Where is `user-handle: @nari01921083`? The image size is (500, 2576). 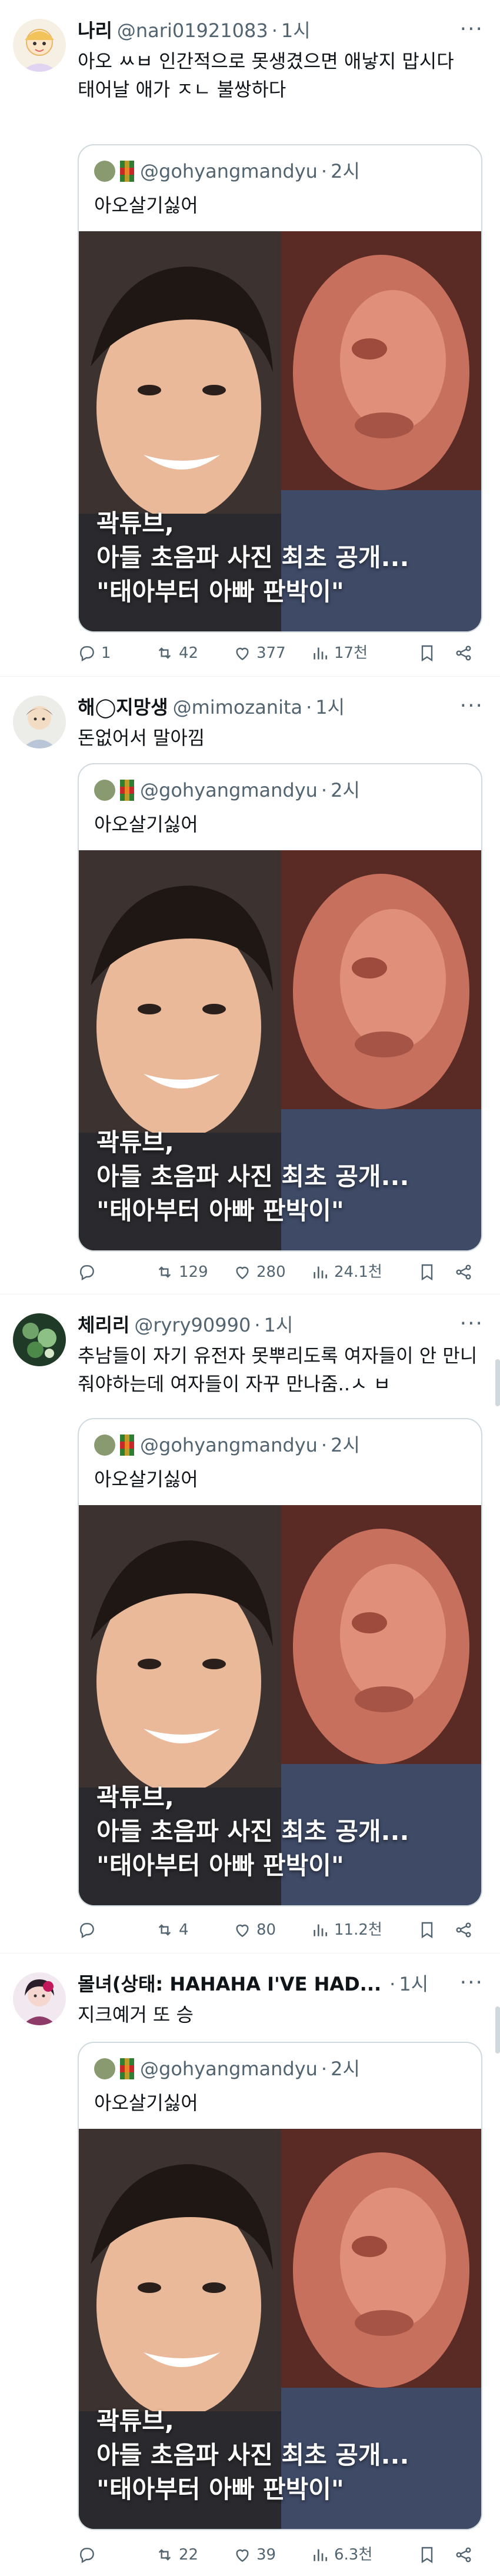 user-handle: @nari01921083 is located at coordinates (192, 30).